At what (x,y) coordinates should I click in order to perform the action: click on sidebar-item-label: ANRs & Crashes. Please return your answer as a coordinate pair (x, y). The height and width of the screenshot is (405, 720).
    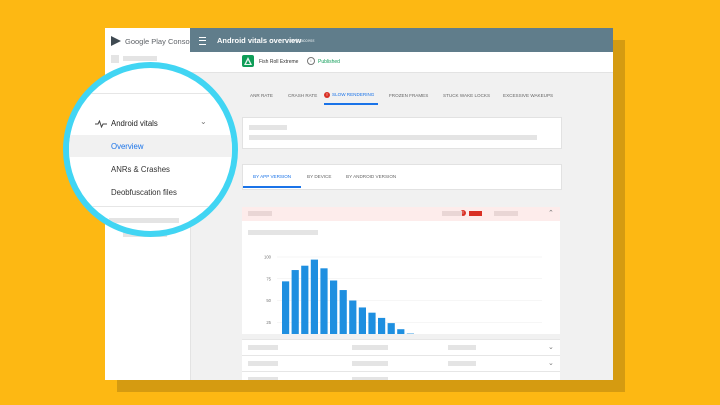
    Looking at the image, I should click on (140, 169).